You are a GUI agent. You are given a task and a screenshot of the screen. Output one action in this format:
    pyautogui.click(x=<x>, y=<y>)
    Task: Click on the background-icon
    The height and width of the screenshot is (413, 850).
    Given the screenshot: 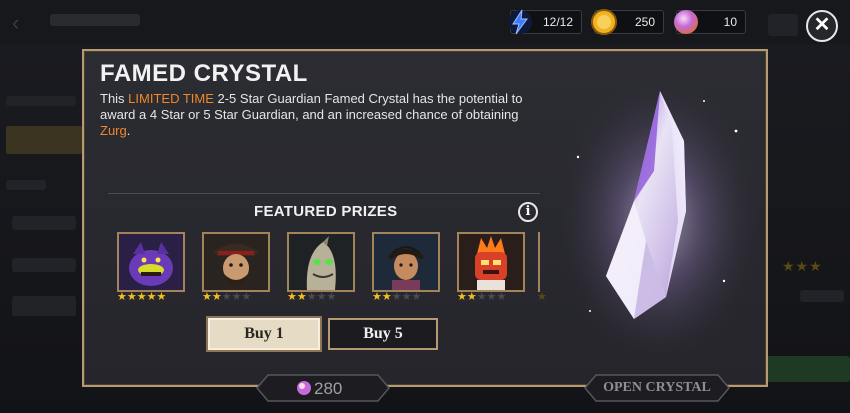 What is the action you would take?
    pyautogui.click(x=783, y=25)
    